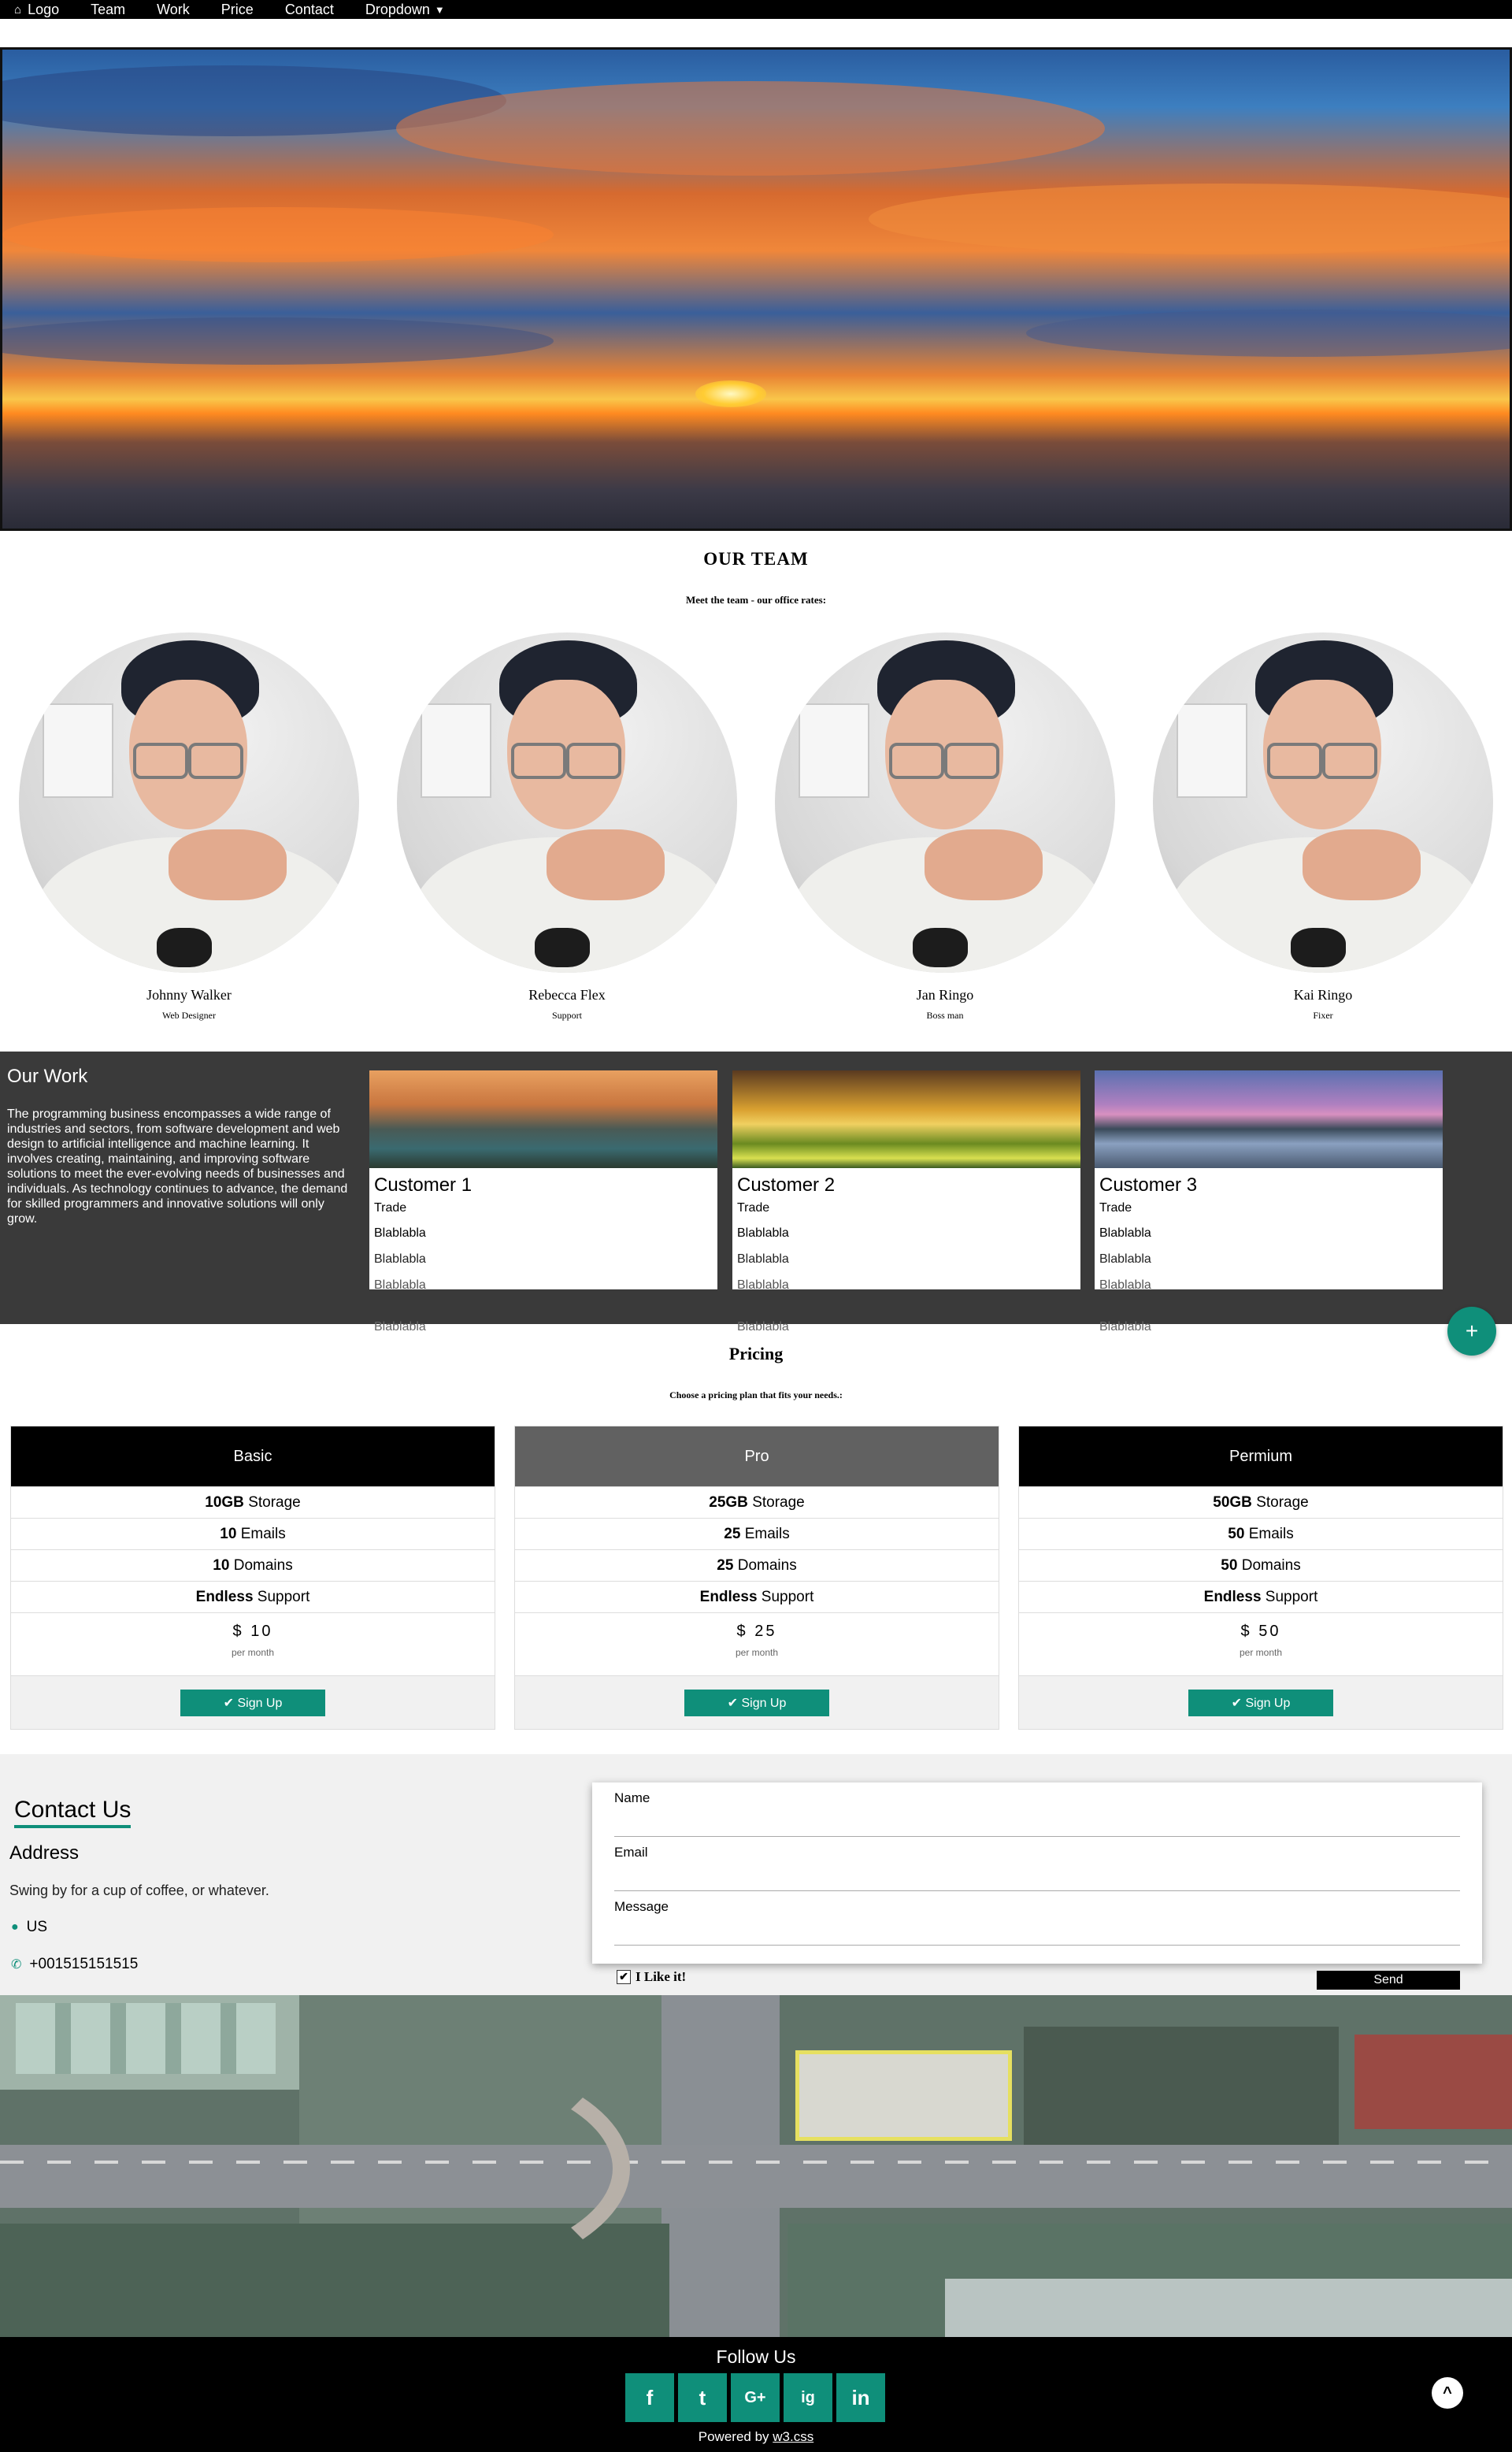 The image size is (1512, 2452). What do you see at coordinates (1323, 1016) in the screenshot?
I see `member-role: Fixer` at bounding box center [1323, 1016].